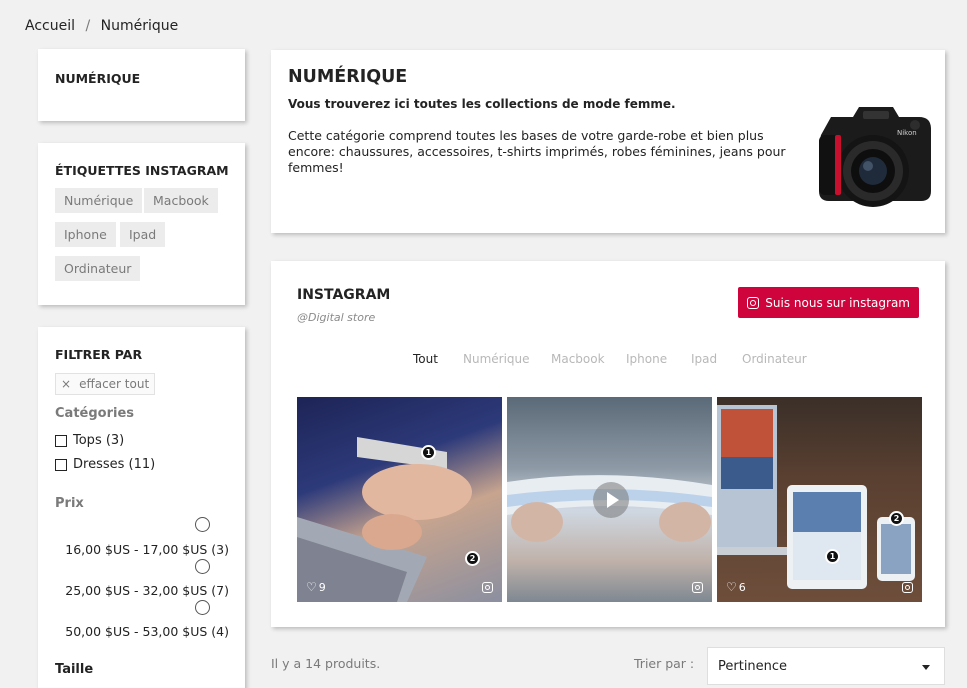 This screenshot has height=688, width=967. What do you see at coordinates (69, 503) in the screenshot?
I see `price-heading: Prix` at bounding box center [69, 503].